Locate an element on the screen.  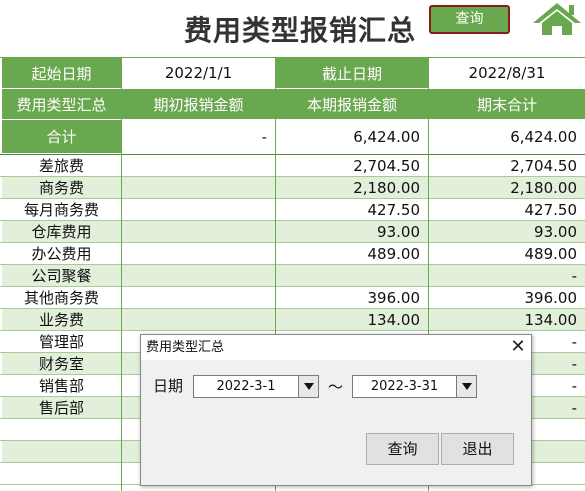
from-date-select: 2022-3-1 is located at coordinates (256, 386).